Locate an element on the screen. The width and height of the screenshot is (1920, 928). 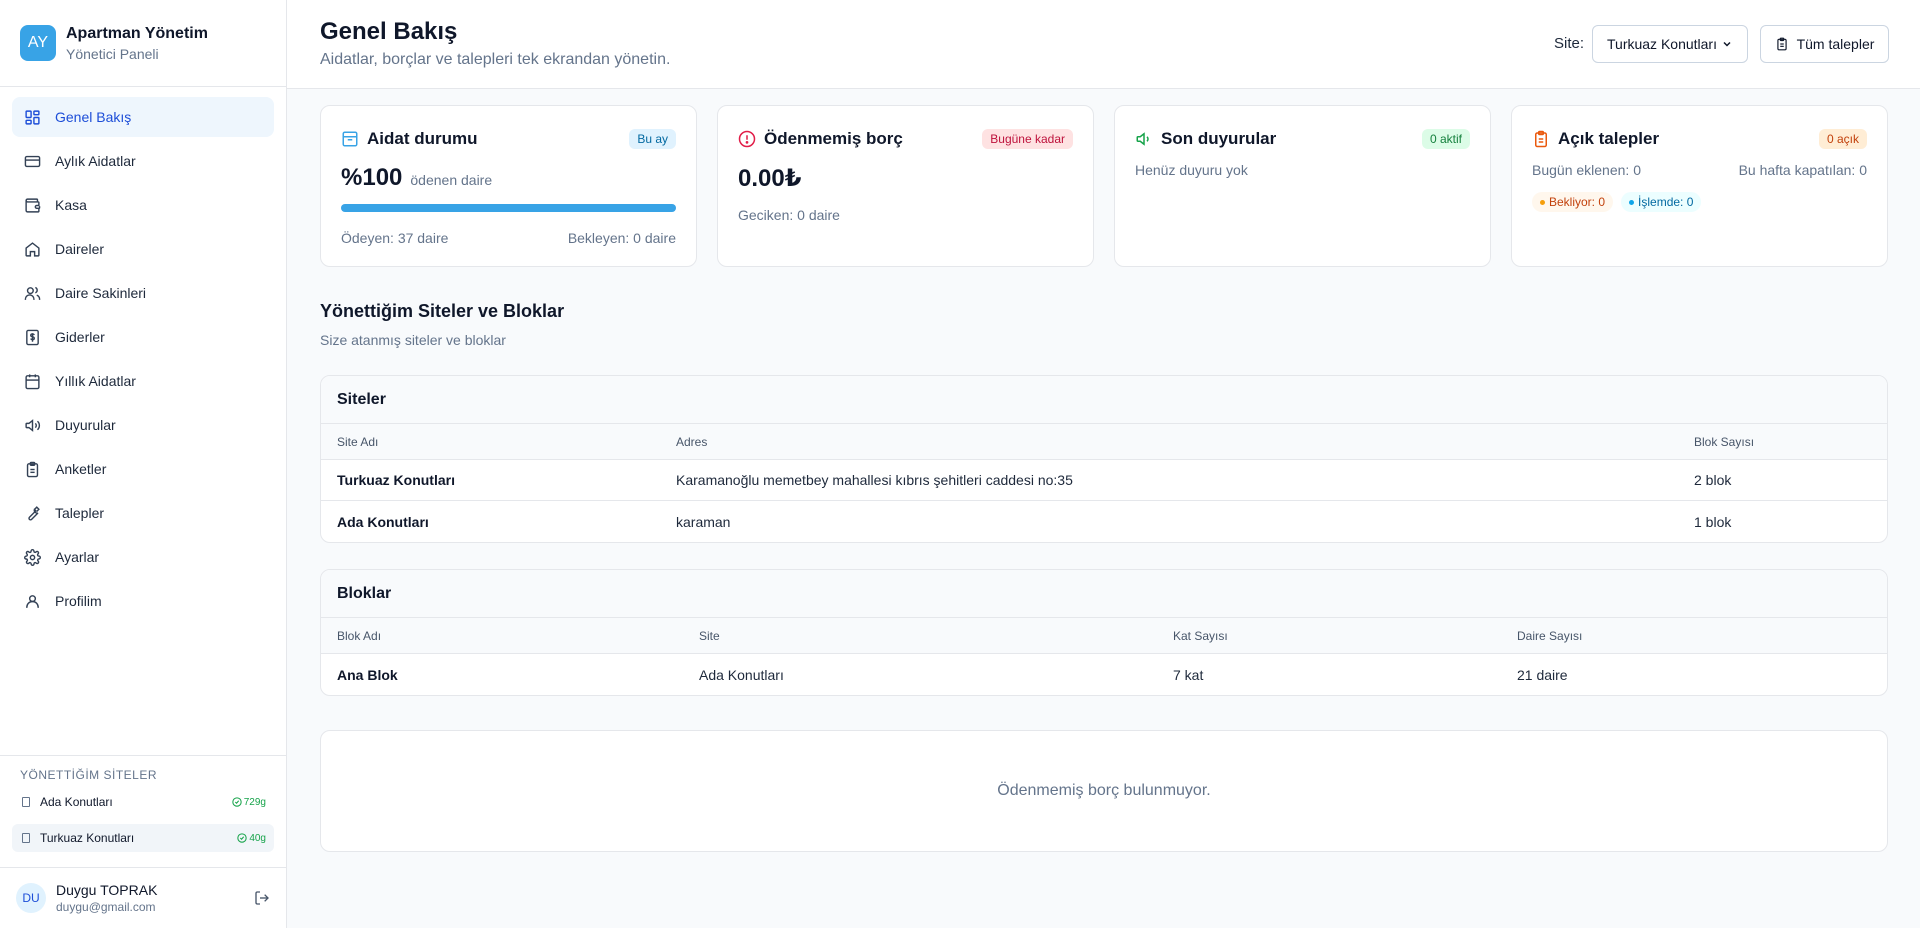
brand: AY Apartman Yönetim Yönetici Paneli is located at coordinates (143, 43).